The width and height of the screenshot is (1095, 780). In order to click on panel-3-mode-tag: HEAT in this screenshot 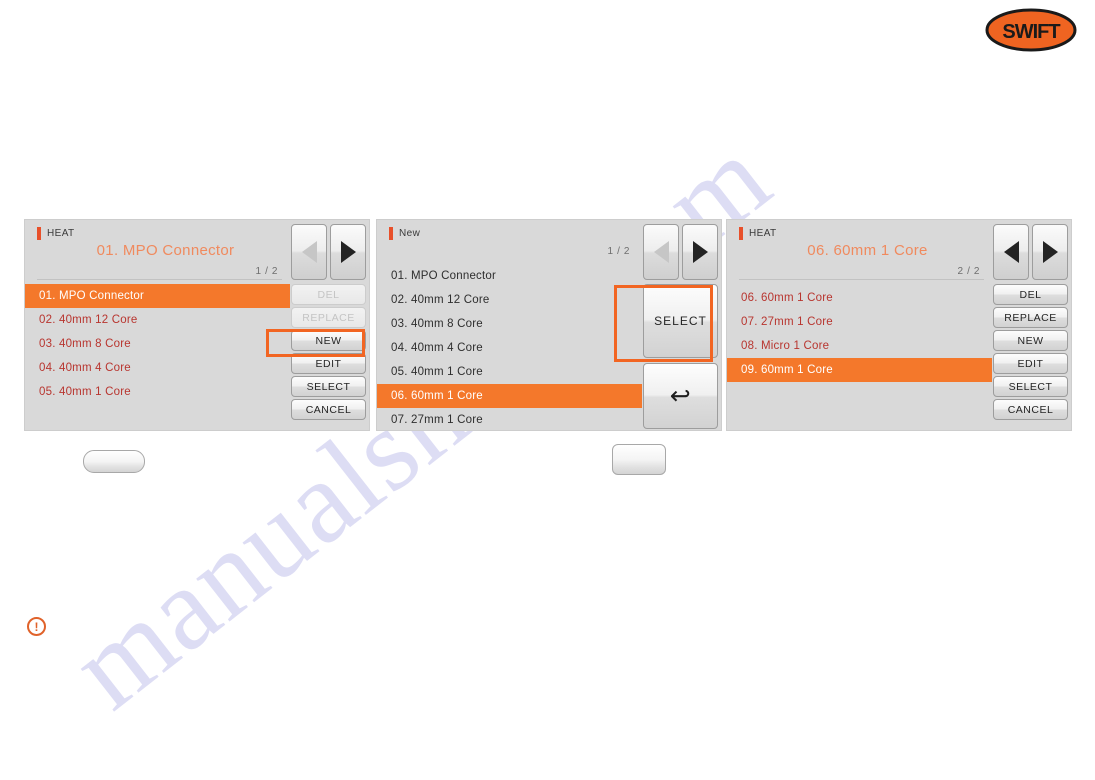, I will do `click(758, 233)`.